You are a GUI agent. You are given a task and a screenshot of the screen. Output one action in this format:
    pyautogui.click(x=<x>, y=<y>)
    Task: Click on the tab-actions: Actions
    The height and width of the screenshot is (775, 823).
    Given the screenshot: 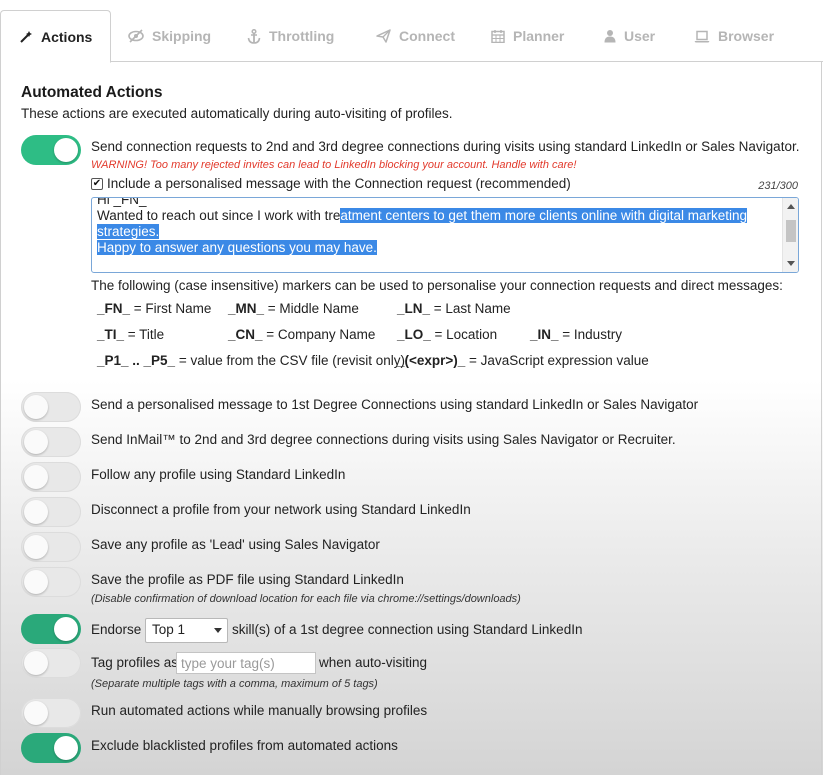 What is the action you would take?
    pyautogui.click(x=56, y=36)
    